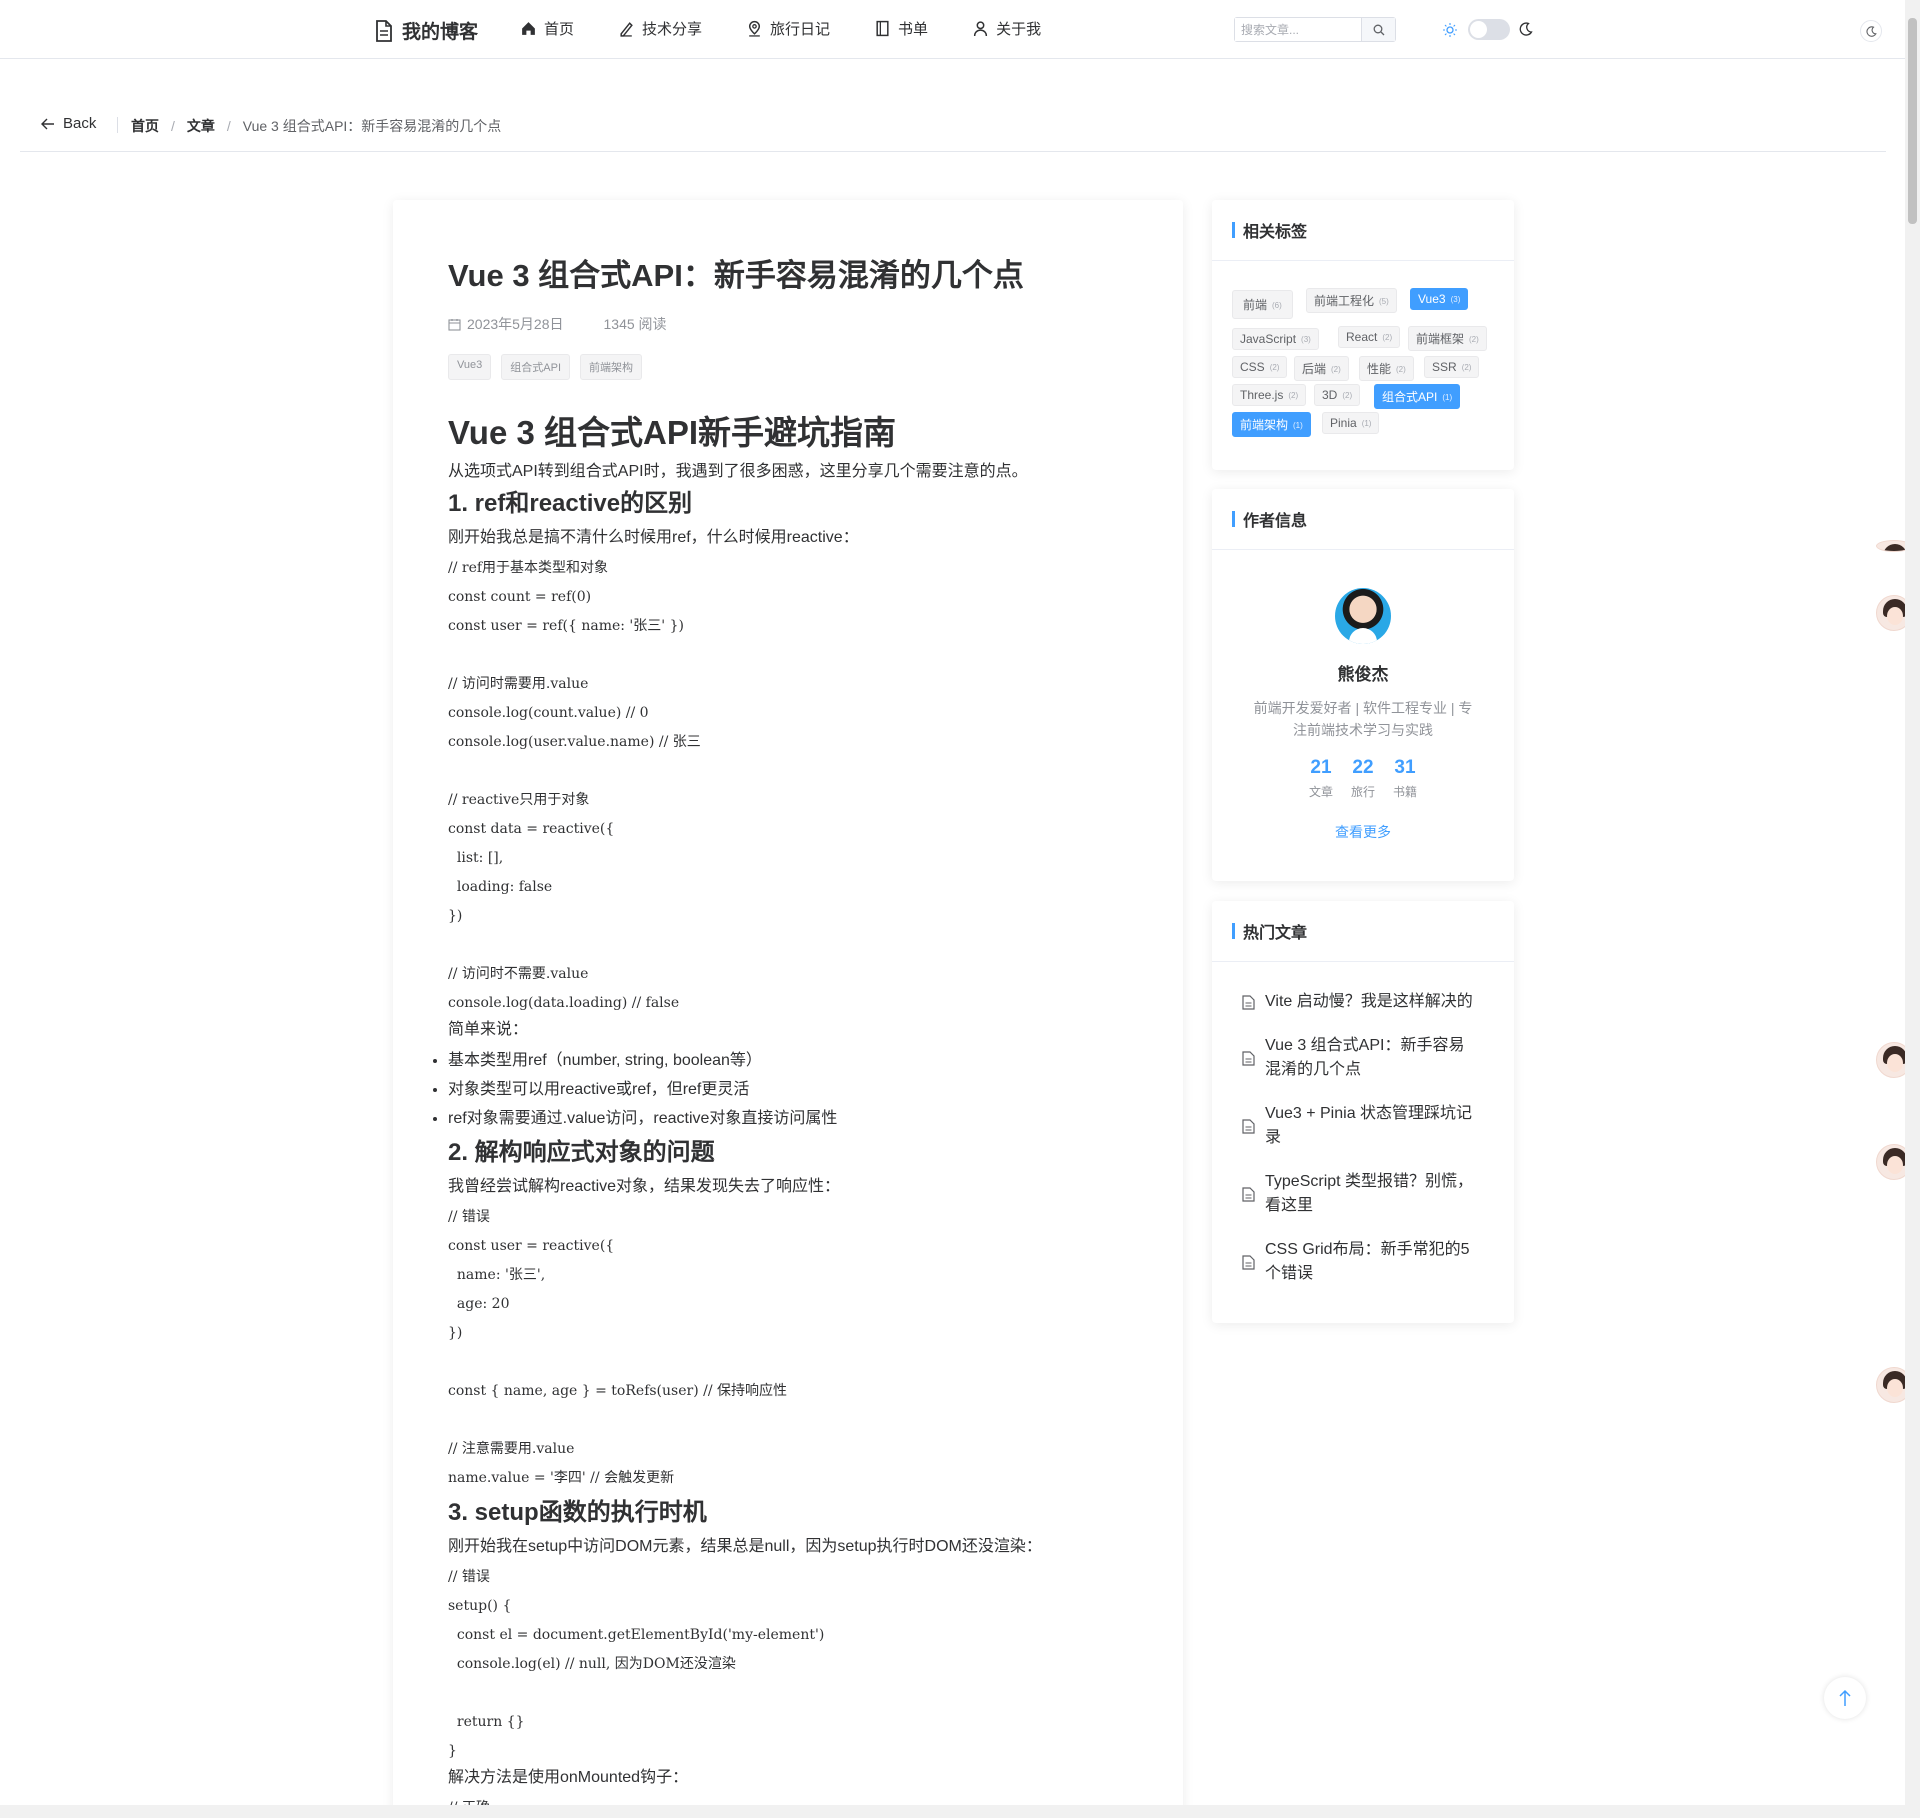  Describe the element at coordinates (1006, 28) in the screenshot. I see `nav-about: 关于我` at that location.